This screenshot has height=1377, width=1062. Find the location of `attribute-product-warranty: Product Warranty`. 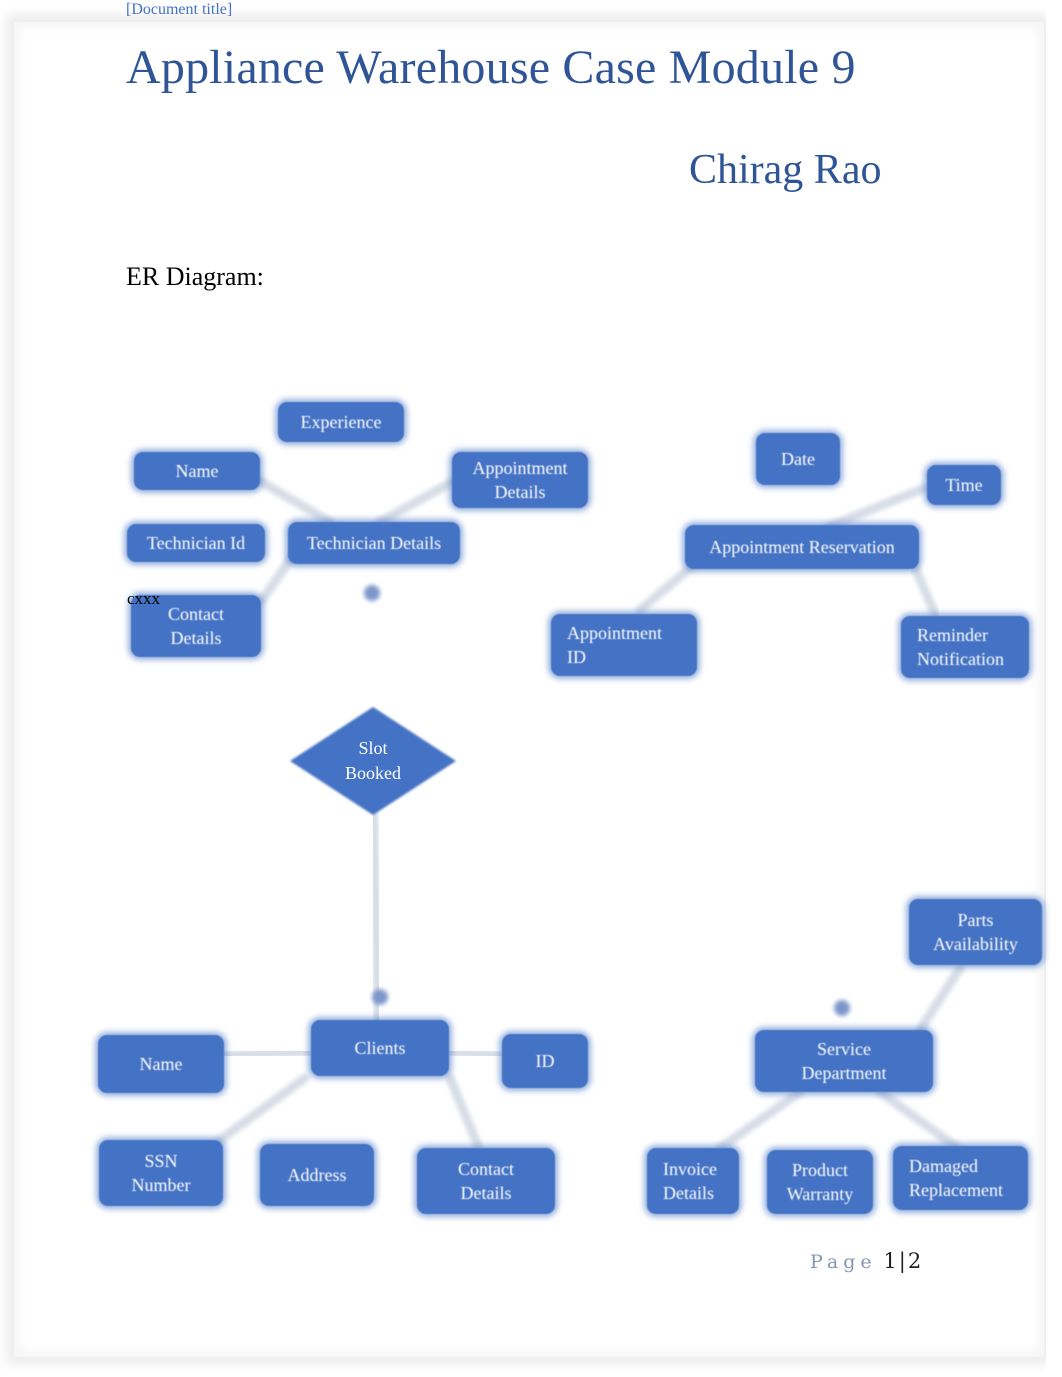

attribute-product-warranty: Product Warranty is located at coordinates (820, 1182).